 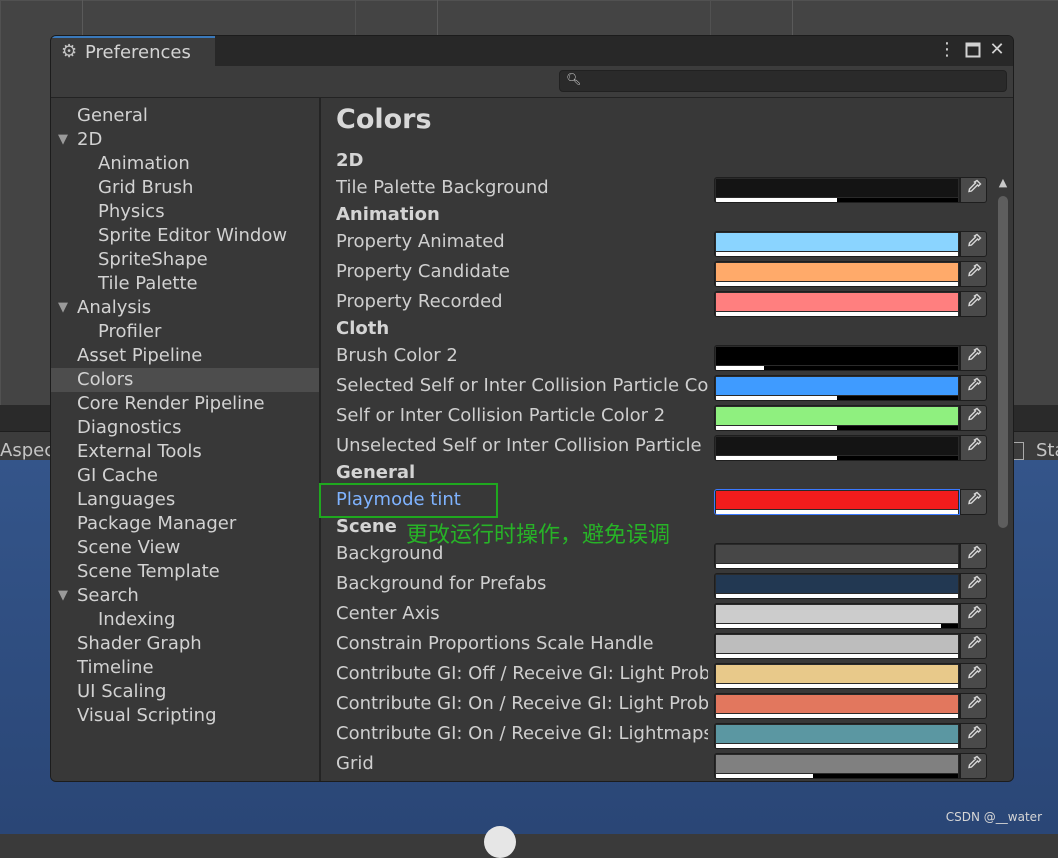 I want to click on sidebar-item-core-render-pipeline: Core Render Pipeline, so click(x=185, y=404).